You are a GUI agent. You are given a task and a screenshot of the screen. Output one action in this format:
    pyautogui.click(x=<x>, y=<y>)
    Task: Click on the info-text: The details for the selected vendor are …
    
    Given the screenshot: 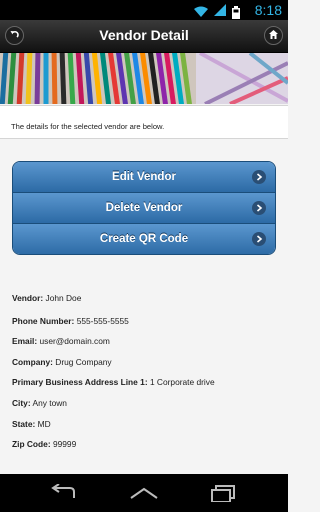 What is the action you would take?
    pyautogui.click(x=88, y=126)
    